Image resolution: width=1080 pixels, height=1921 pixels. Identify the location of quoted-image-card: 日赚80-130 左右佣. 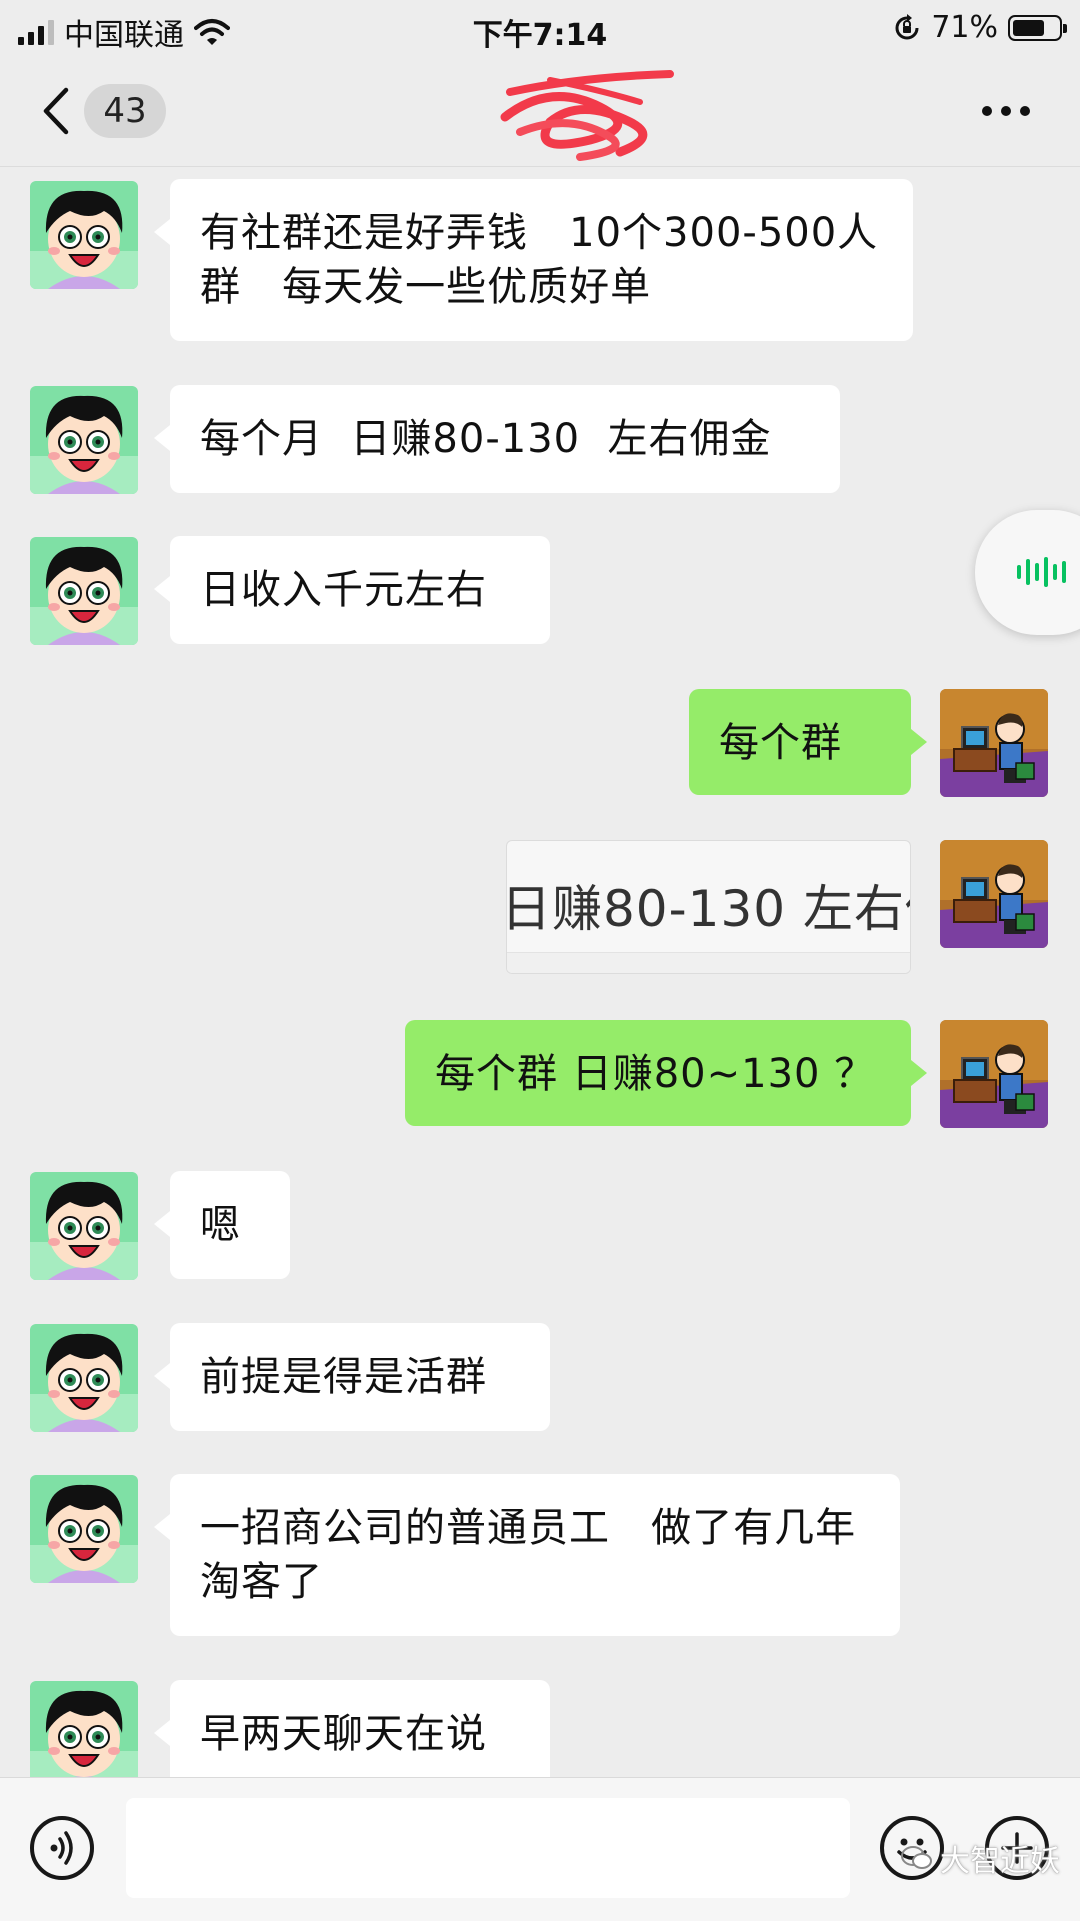
(708, 907).